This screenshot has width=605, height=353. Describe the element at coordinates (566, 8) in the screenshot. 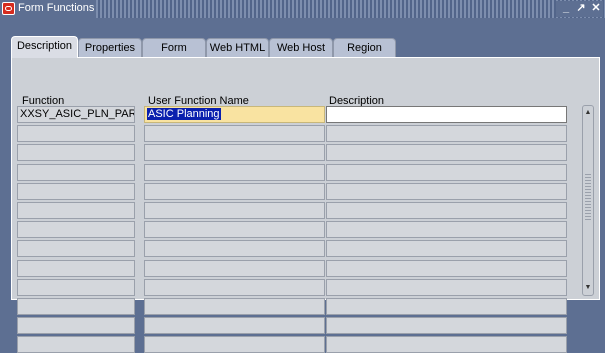

I see `minimize-icon: _` at that location.